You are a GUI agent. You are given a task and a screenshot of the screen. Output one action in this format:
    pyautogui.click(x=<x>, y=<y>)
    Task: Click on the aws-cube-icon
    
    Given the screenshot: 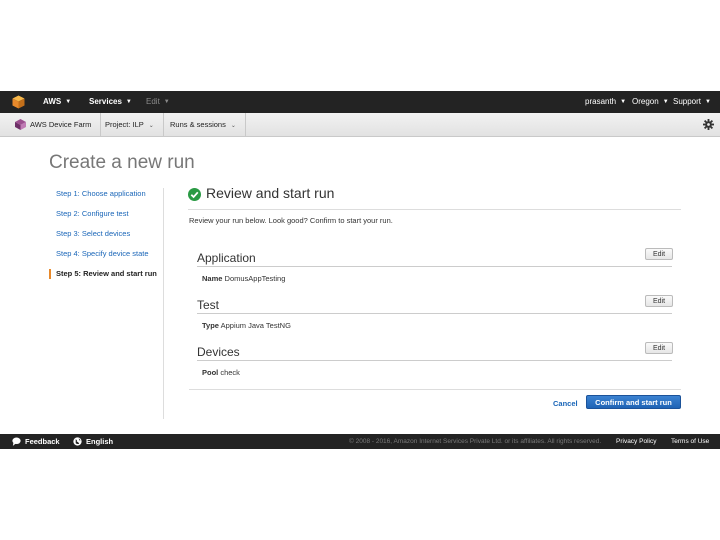 What is the action you would take?
    pyautogui.click(x=18, y=102)
    